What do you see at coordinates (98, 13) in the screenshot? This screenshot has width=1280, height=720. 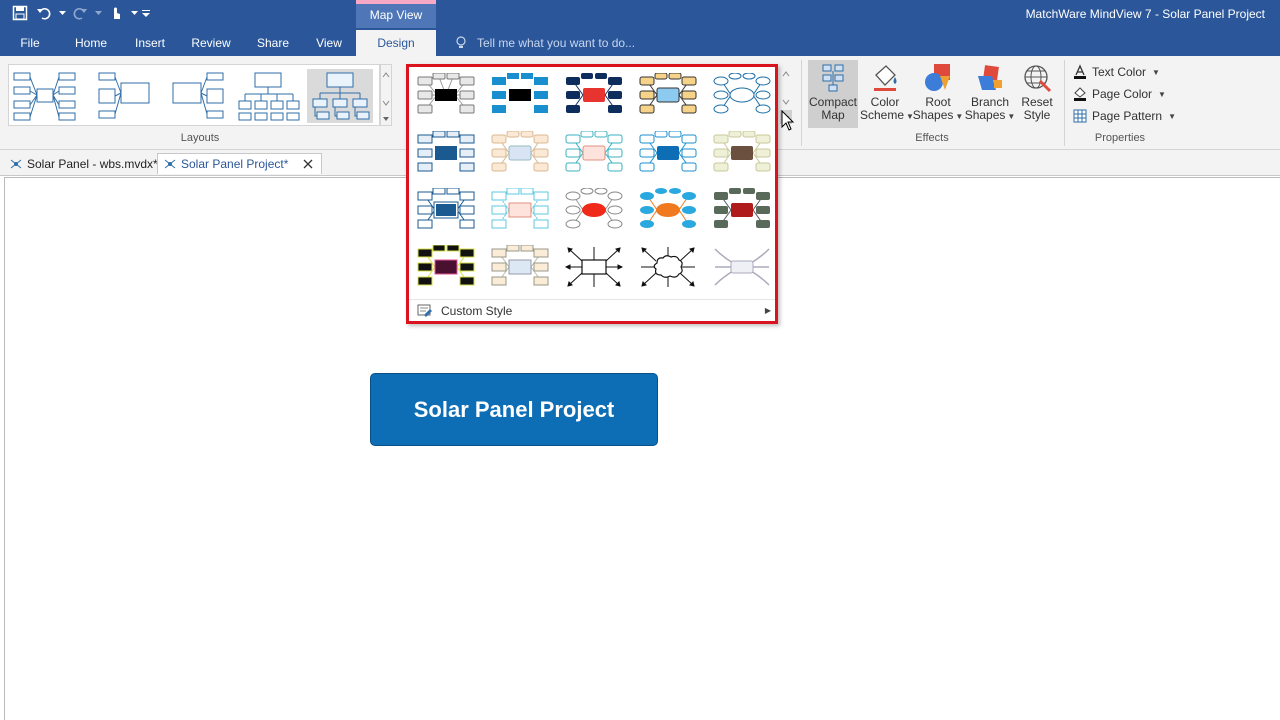 I see `redo-dropdown-icon` at bounding box center [98, 13].